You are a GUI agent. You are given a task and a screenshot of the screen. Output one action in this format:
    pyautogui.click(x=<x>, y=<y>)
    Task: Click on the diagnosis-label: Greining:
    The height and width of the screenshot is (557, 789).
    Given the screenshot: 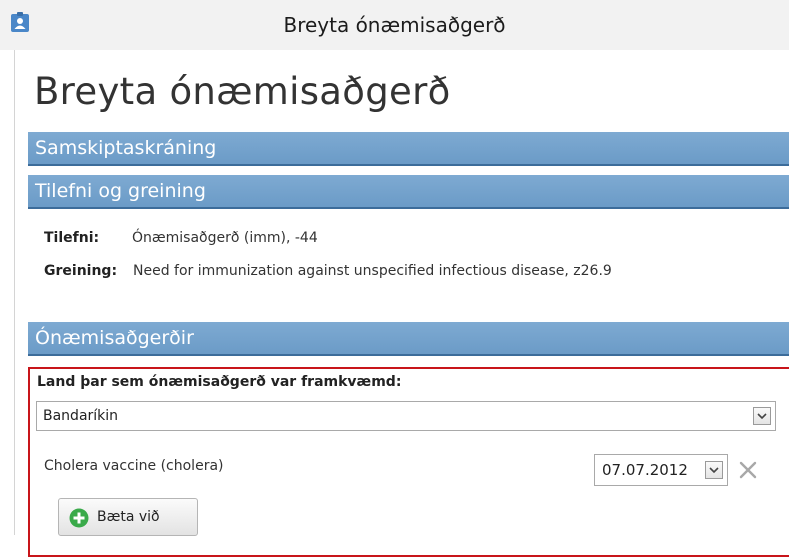 What is the action you would take?
    pyautogui.click(x=81, y=271)
    